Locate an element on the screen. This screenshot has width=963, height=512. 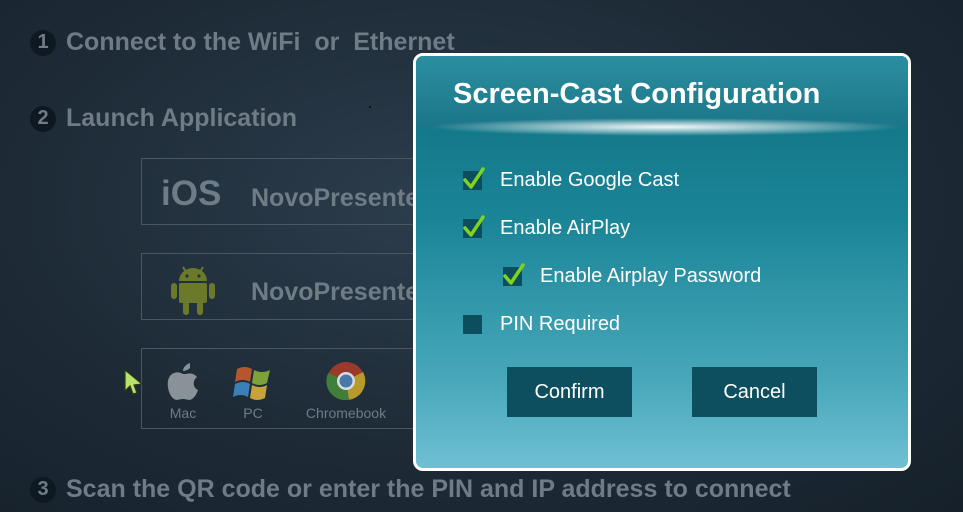
airplay-checkbox is located at coordinates (474, 226).